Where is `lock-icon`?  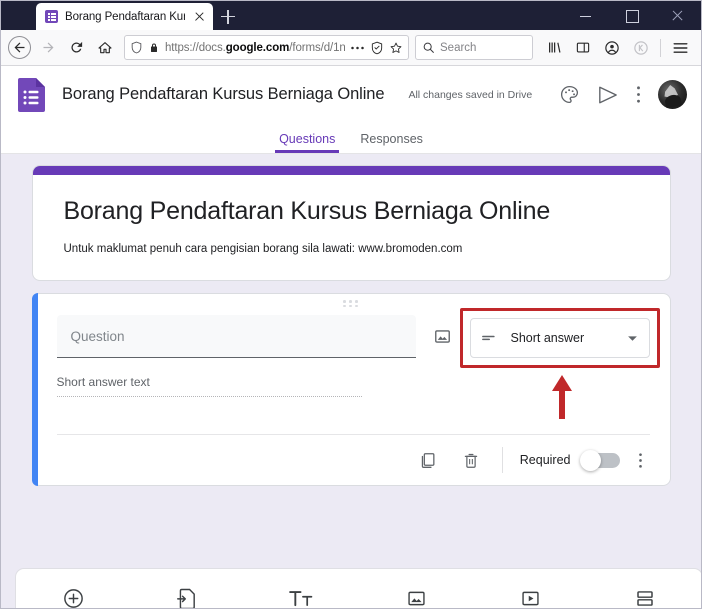 lock-icon is located at coordinates (154, 48).